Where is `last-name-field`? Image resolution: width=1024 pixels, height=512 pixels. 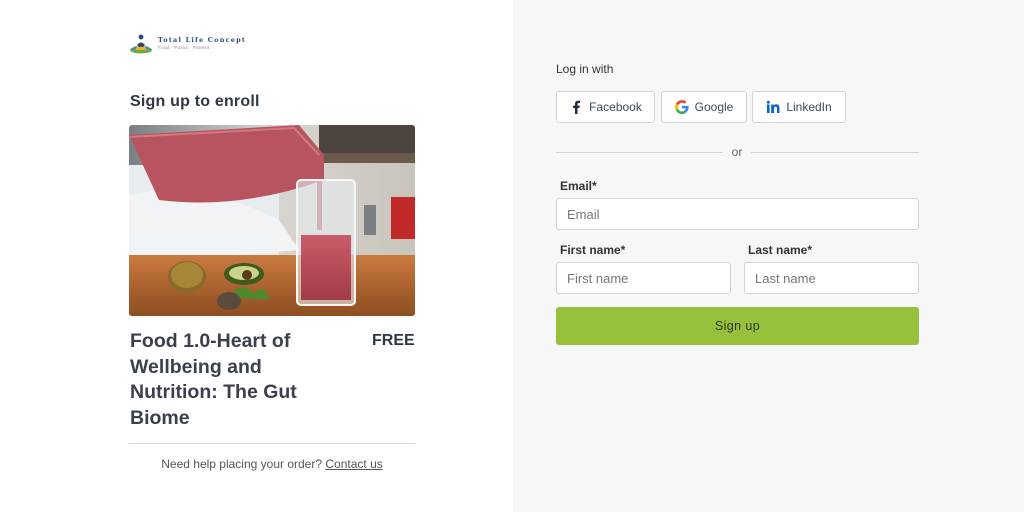 last-name-field is located at coordinates (831, 278).